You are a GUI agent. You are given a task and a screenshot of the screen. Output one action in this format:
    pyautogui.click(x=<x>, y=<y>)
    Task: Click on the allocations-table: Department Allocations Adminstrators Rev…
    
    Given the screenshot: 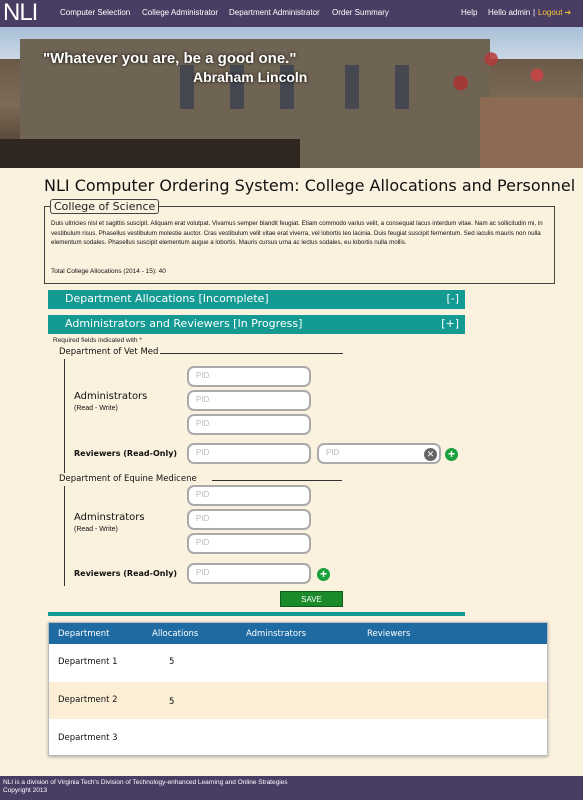 What is the action you would take?
    pyautogui.click(x=298, y=689)
    